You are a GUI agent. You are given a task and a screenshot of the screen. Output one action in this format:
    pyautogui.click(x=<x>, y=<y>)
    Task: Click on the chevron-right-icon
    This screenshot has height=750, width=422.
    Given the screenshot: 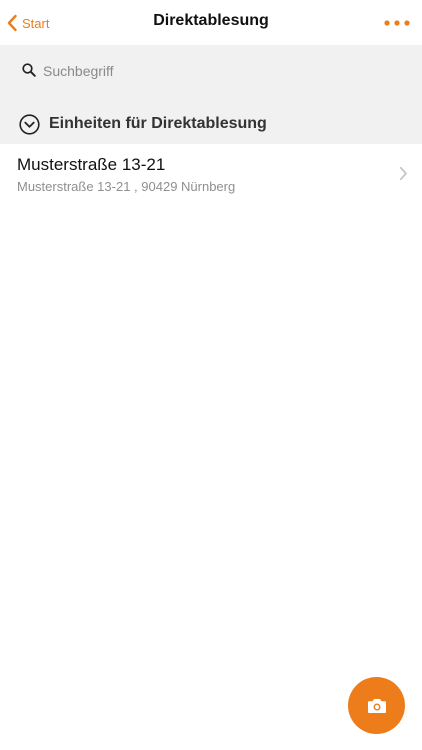 What is the action you would take?
    pyautogui.click(x=403, y=173)
    